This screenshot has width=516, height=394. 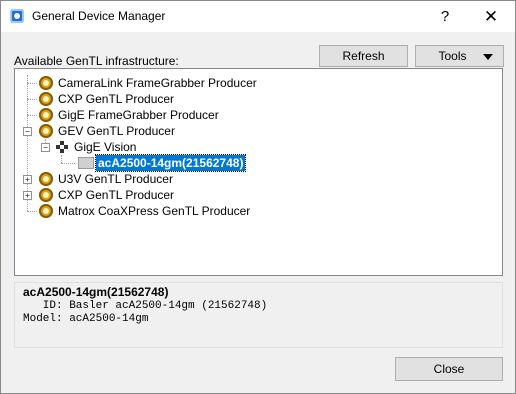 What do you see at coordinates (62, 147) in the screenshot?
I see `network-interface-icon` at bounding box center [62, 147].